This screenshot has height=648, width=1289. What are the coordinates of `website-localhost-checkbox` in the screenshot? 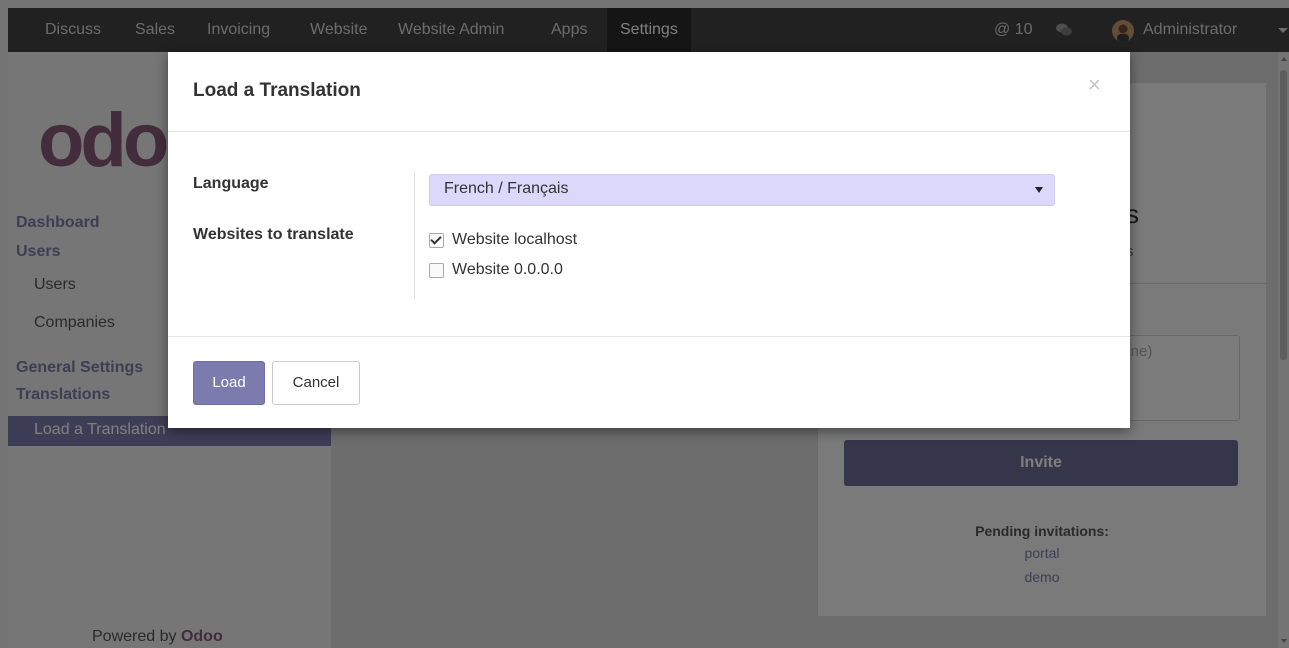 It's located at (436, 240).